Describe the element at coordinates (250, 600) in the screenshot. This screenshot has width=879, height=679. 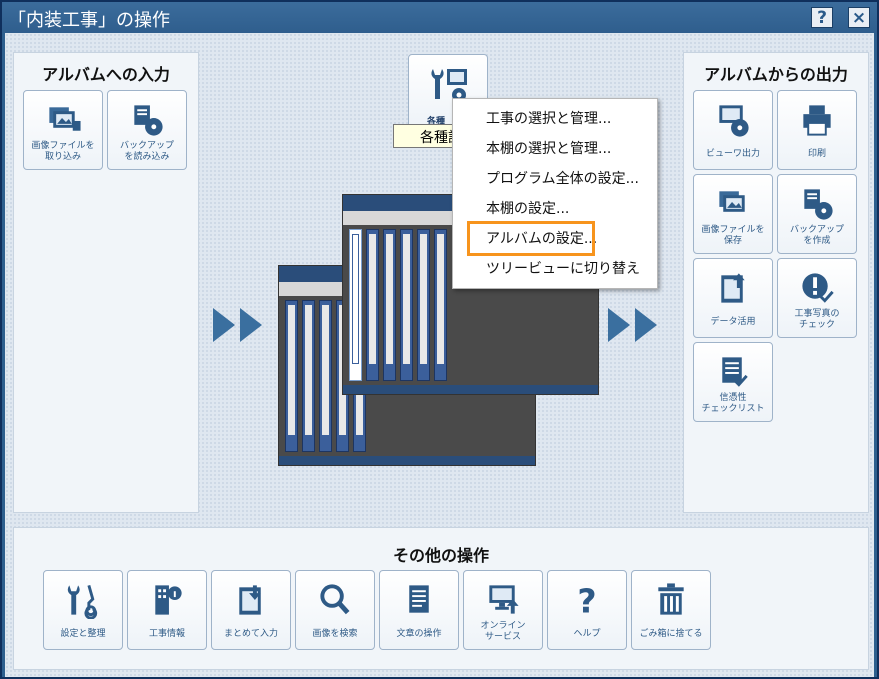
I see `bulk-input-icon` at that location.